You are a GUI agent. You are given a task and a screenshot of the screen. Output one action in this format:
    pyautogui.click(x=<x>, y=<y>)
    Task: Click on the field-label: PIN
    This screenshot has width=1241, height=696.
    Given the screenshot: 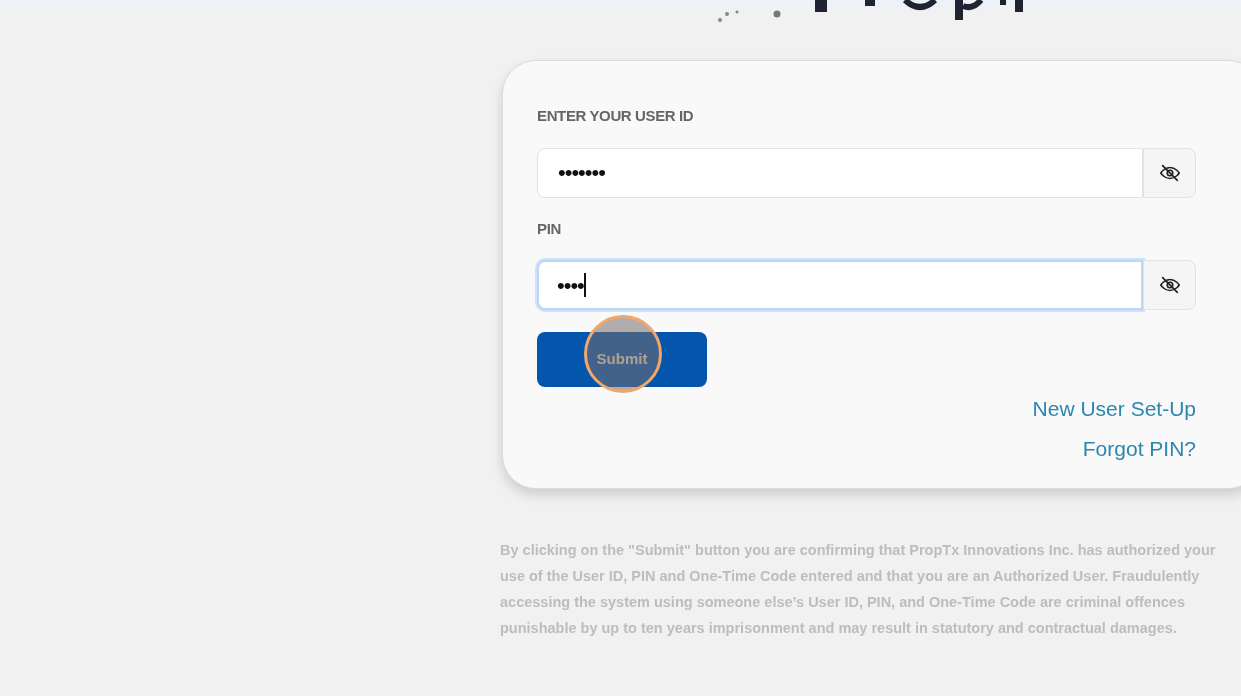 What is the action you would take?
    pyautogui.click(x=549, y=228)
    